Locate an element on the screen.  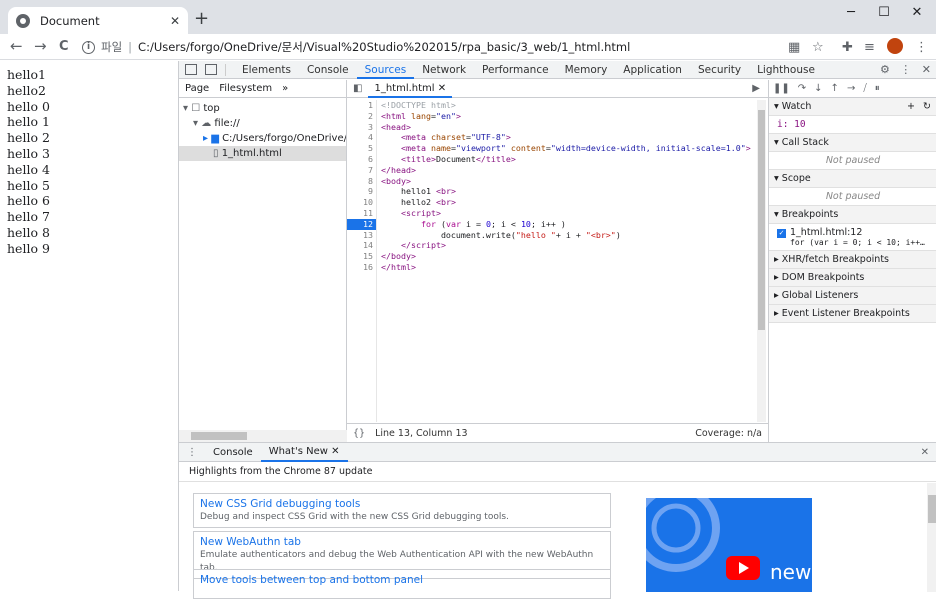
step-into-icon: ↓ is located at coordinates (818, 88).